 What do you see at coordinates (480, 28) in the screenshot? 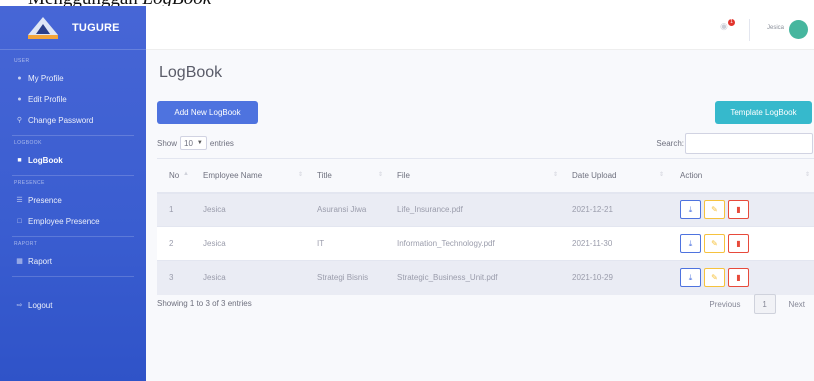
I see `topbar: ◉ 1 Jesica` at bounding box center [480, 28].